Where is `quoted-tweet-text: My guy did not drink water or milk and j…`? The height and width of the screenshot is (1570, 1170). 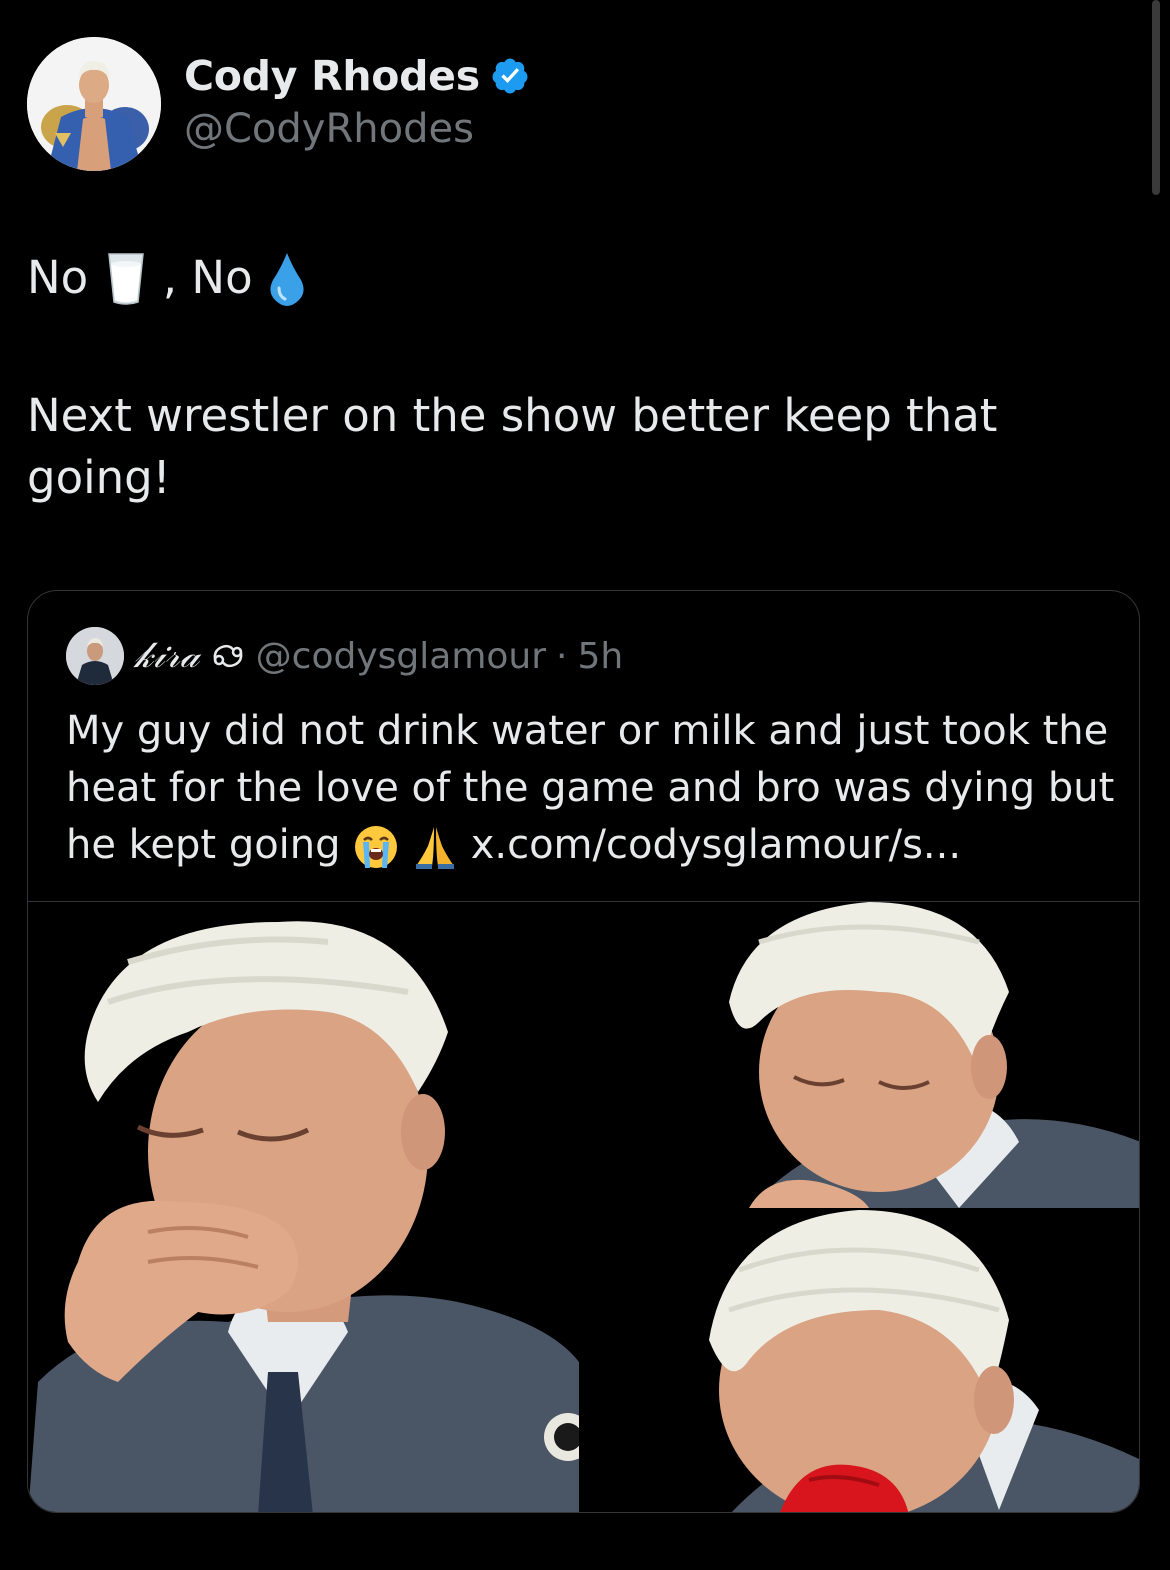
quoted-tweet-text: My guy did not drink water or milk and j… is located at coordinates (596, 788).